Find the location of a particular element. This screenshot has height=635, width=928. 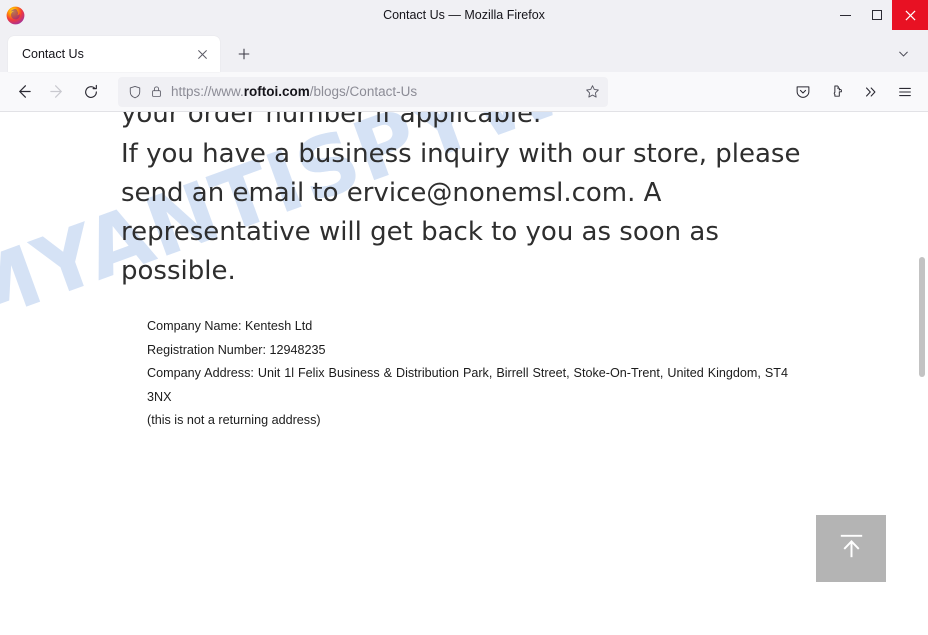

forward-button is located at coordinates (57, 92).